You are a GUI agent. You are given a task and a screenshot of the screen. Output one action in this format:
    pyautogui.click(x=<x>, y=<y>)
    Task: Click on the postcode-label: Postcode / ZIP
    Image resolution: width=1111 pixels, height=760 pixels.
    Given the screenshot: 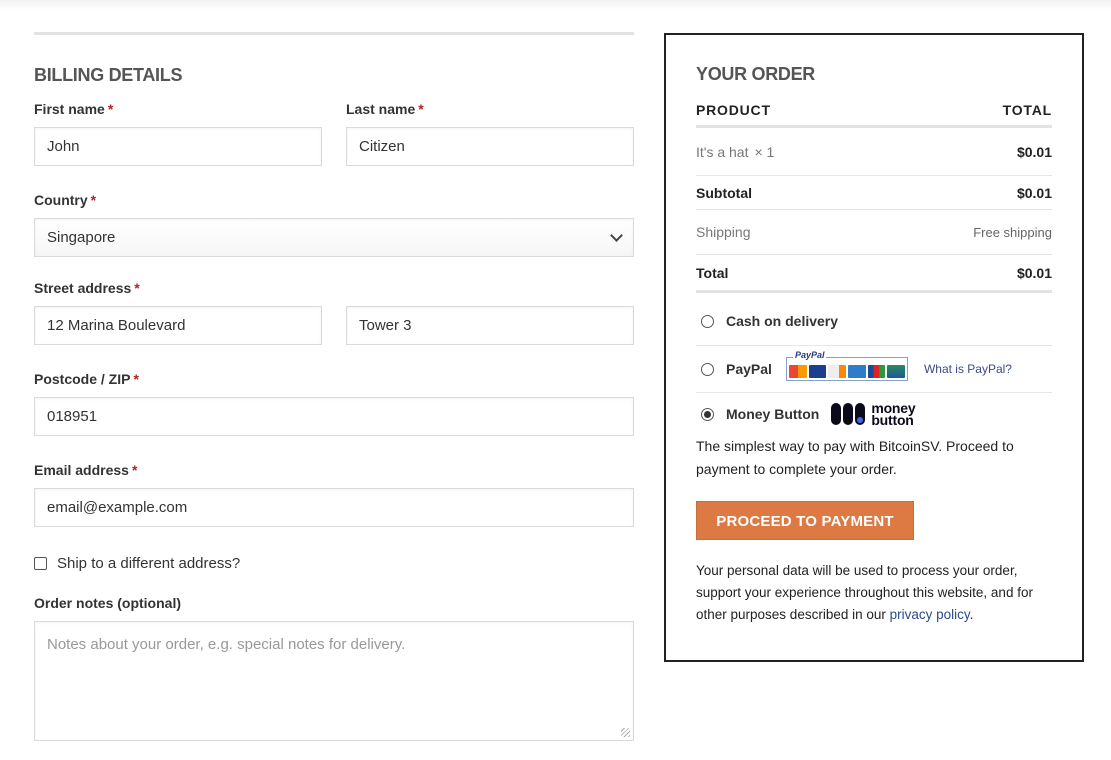 What is the action you would take?
    pyautogui.click(x=82, y=379)
    